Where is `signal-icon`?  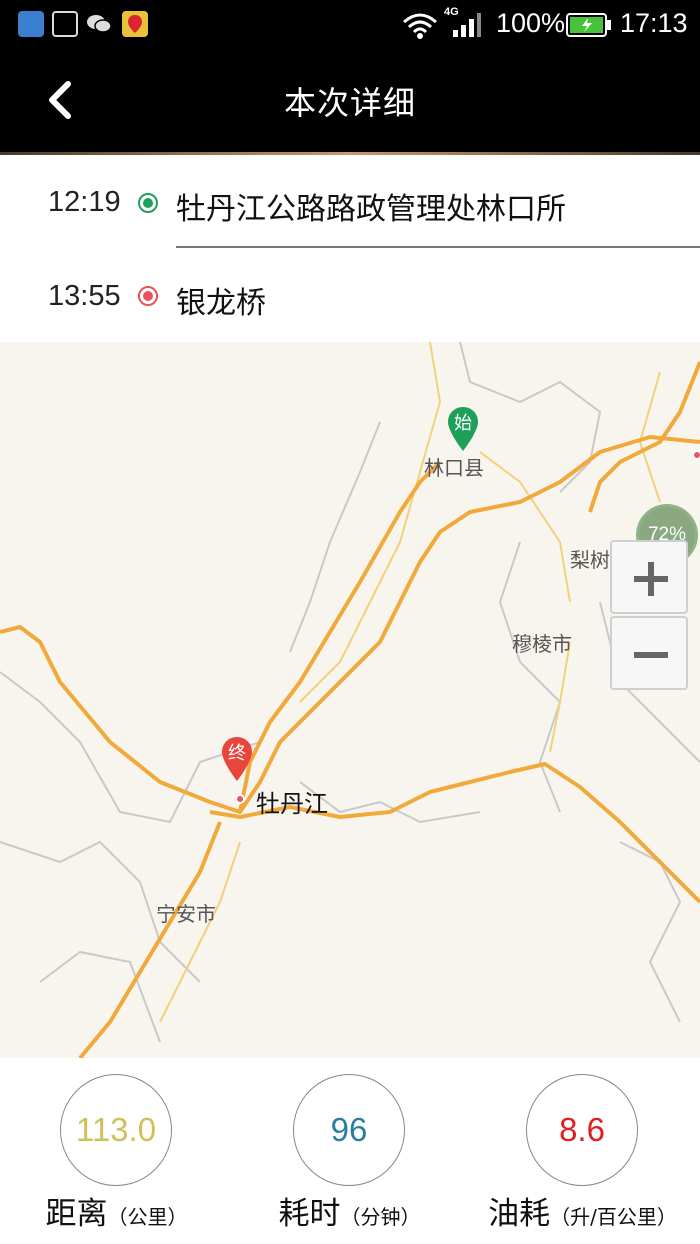
signal-icon is located at coordinates (467, 27).